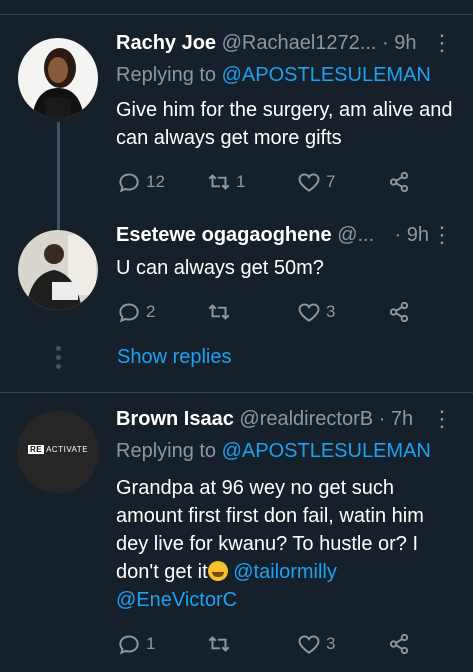 This screenshot has width=473, height=672. Describe the element at coordinates (176, 600) in the screenshot. I see `mention-enevictorc: @EneVictorC` at that location.